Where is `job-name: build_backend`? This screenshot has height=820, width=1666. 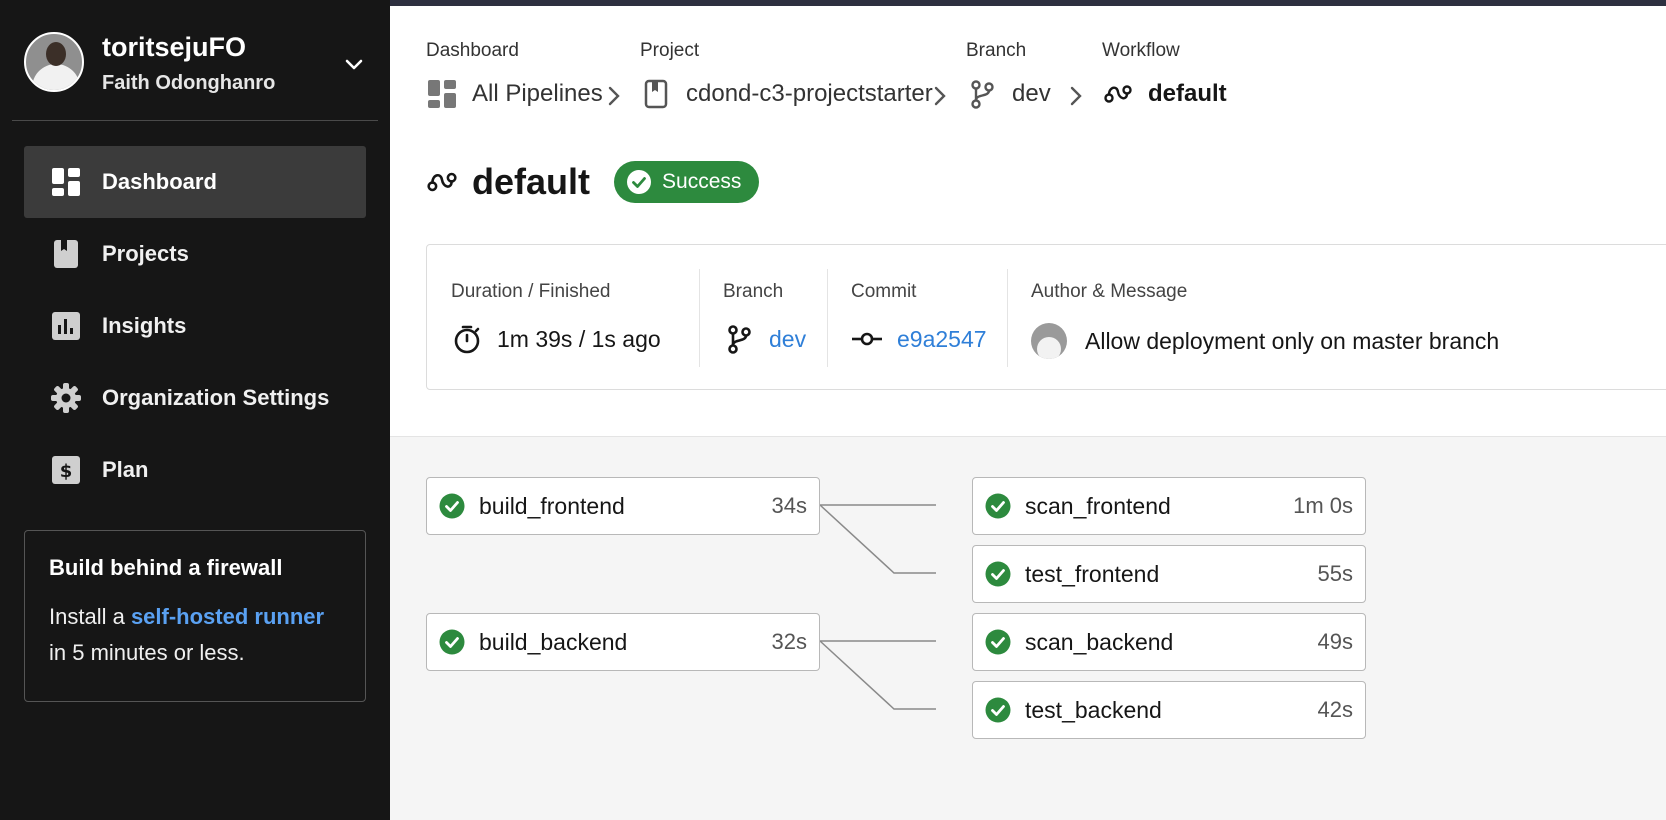
job-name: build_backend is located at coordinates (553, 641).